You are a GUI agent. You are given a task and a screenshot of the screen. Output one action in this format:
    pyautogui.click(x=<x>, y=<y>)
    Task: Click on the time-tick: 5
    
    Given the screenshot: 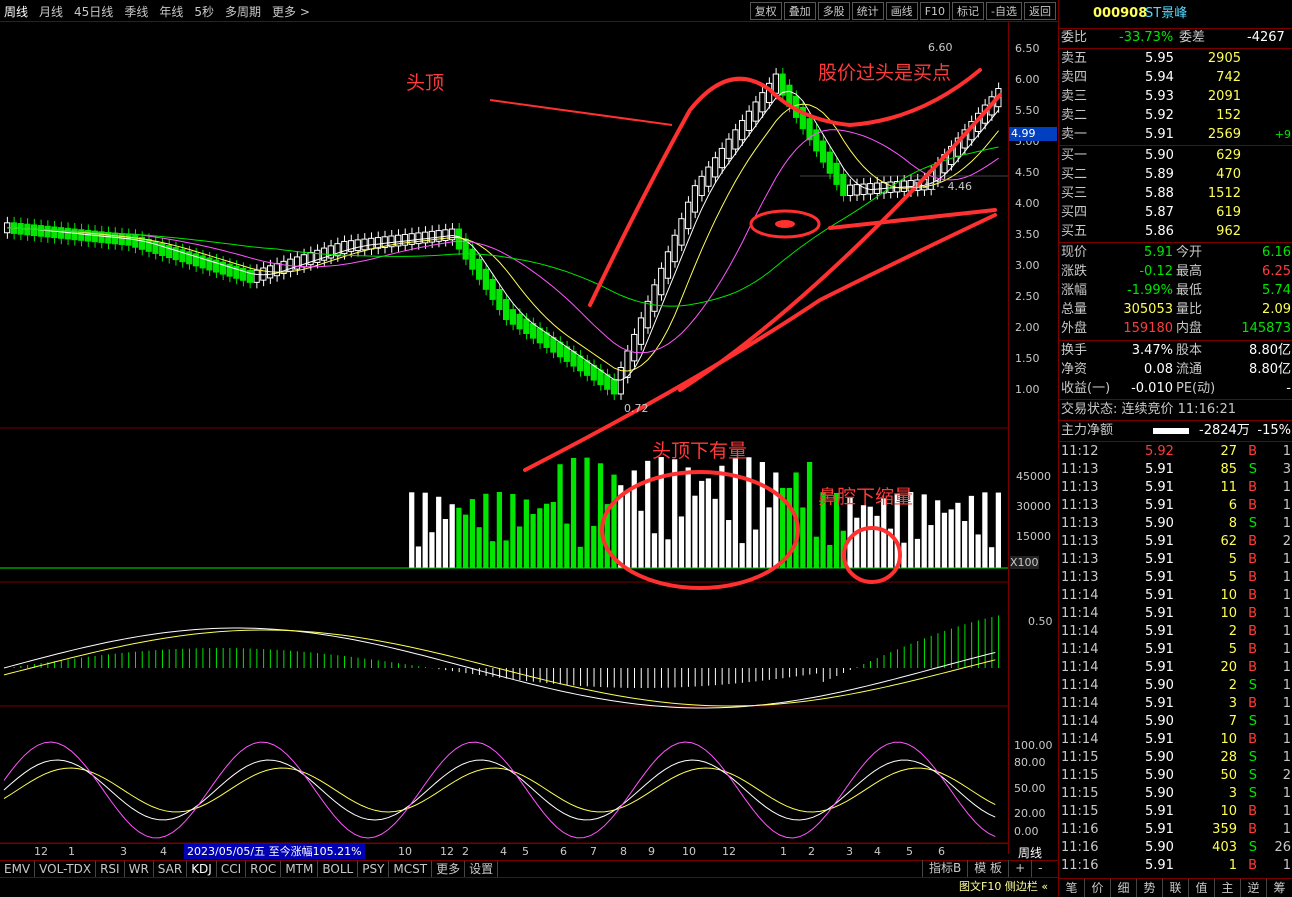 What is the action you would take?
    pyautogui.click(x=909, y=851)
    